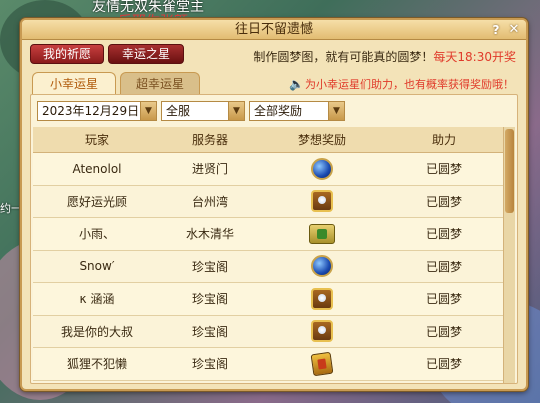  I want to click on player-name: κ 涵涵, so click(97, 299).